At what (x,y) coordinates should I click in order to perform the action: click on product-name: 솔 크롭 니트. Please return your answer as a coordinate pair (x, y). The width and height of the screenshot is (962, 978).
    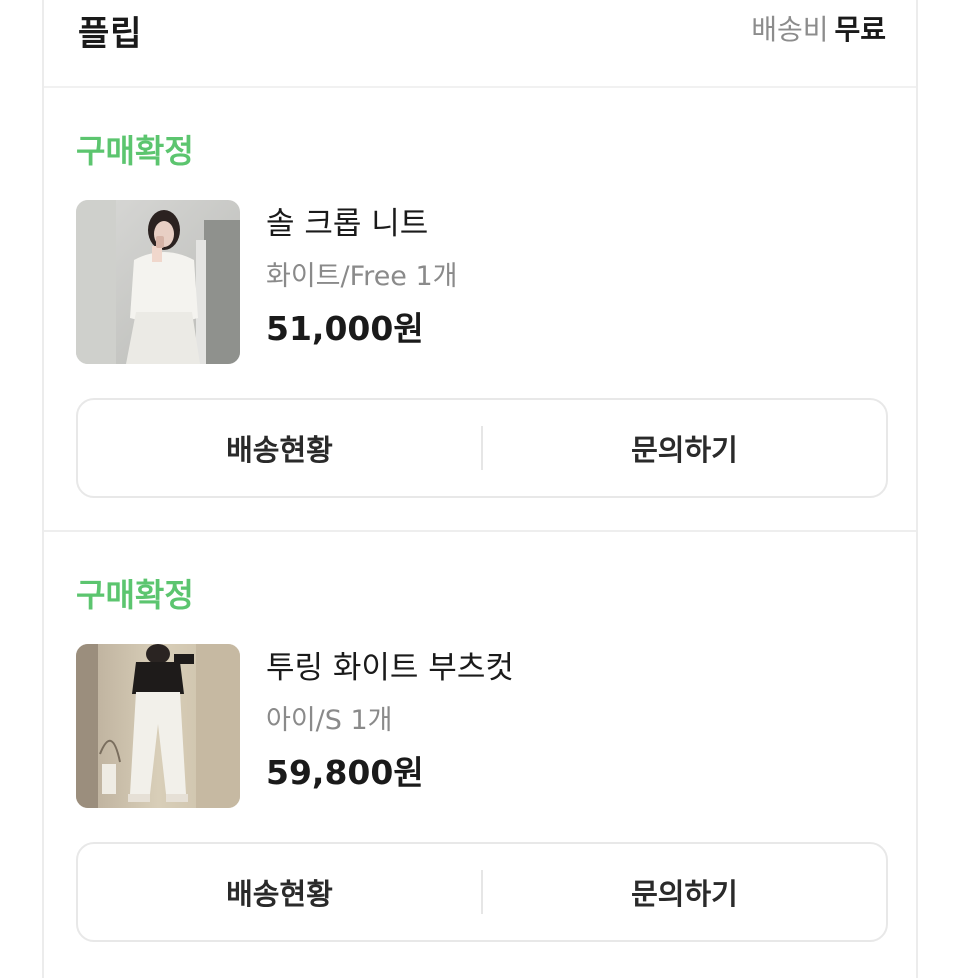
    Looking at the image, I should click on (347, 220).